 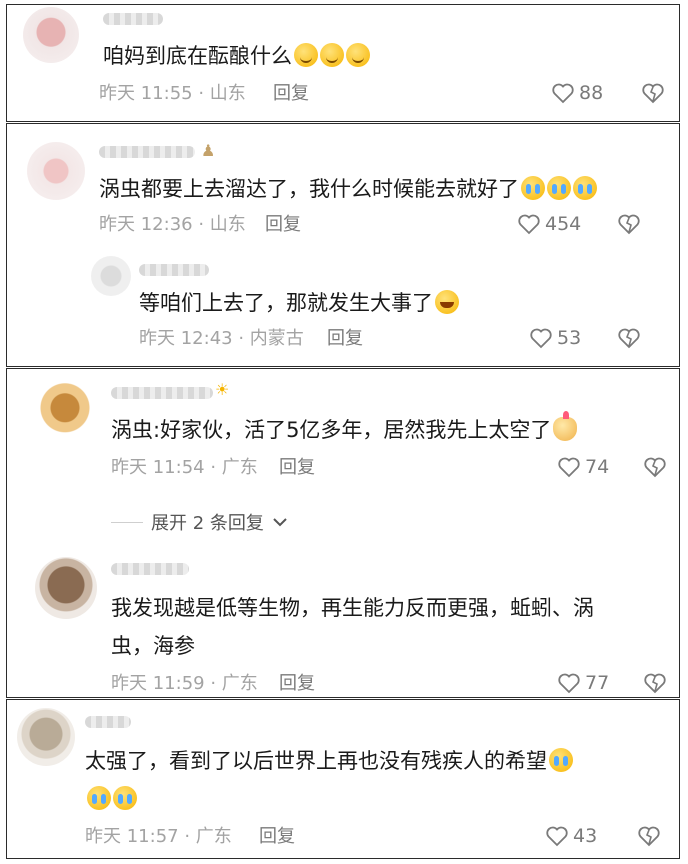 What do you see at coordinates (577, 93) in the screenshot?
I see `like-button: 88` at bounding box center [577, 93].